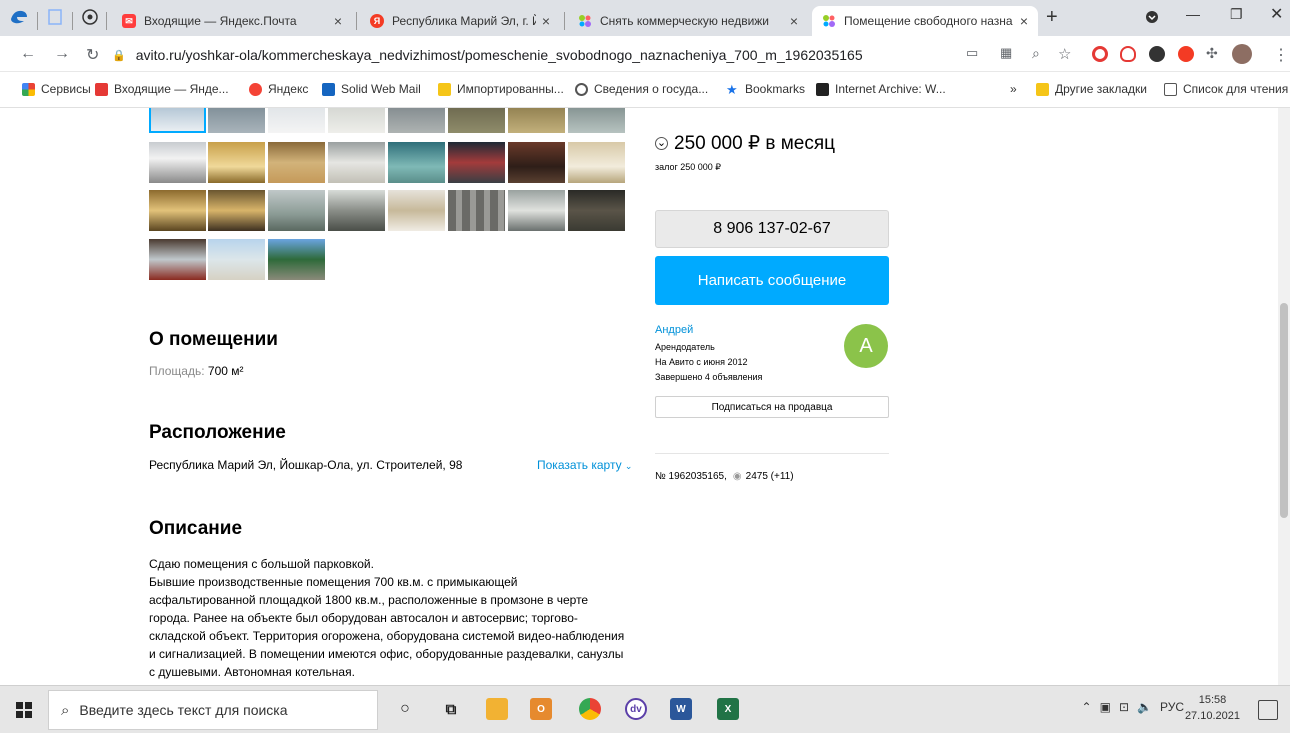 This screenshot has height=733, width=1290. What do you see at coordinates (1064, 54) in the screenshot?
I see `star-icon: ☆` at bounding box center [1064, 54].